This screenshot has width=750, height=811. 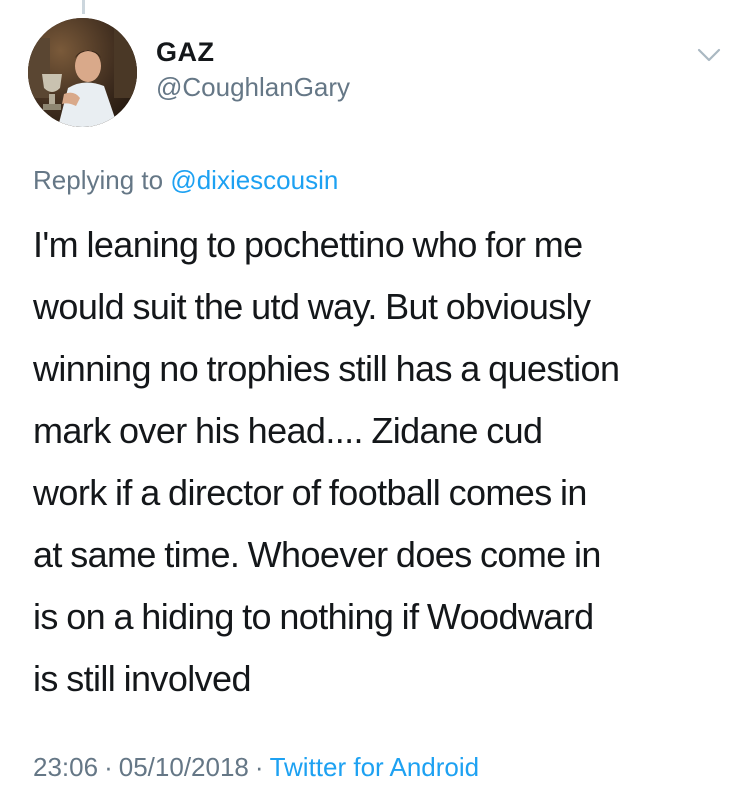 I want to click on tweet-text-line: at same time. Whoever does come in, so click(x=317, y=554).